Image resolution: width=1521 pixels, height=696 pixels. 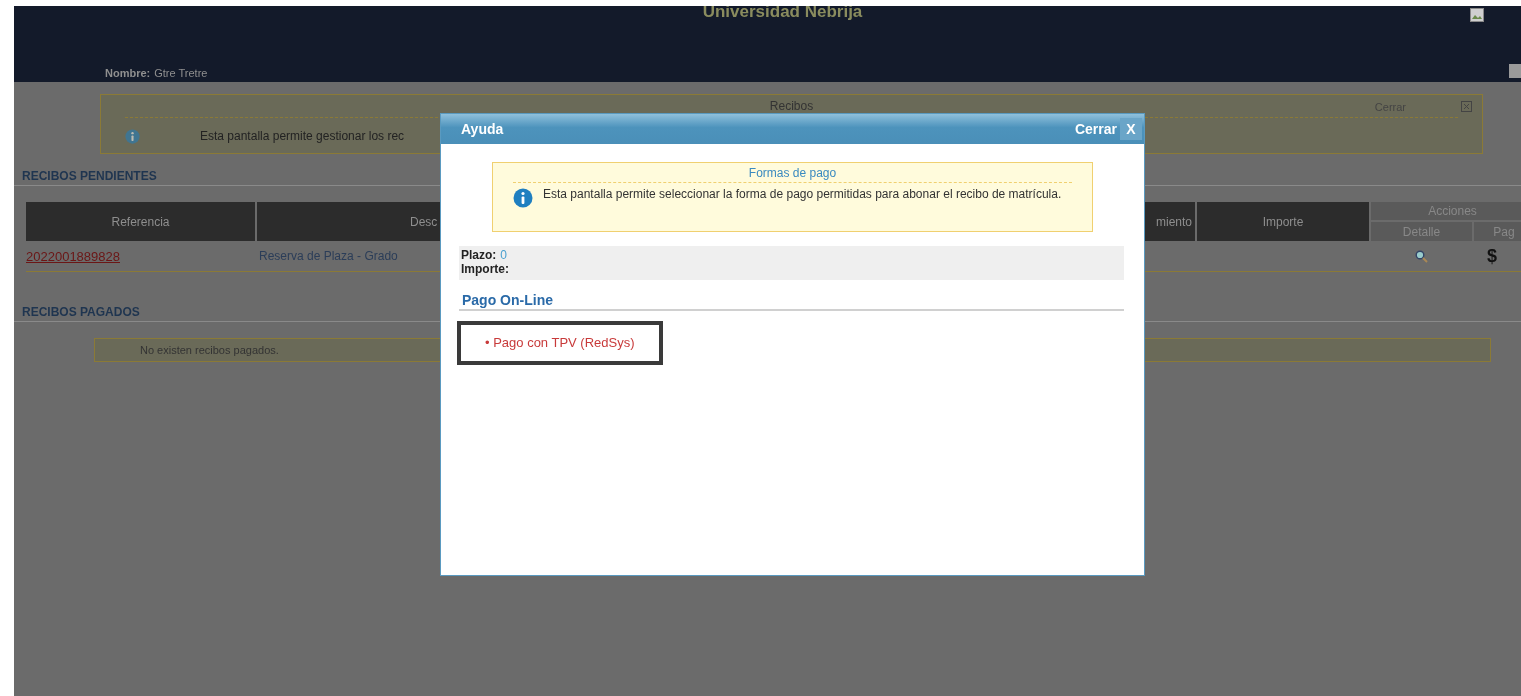 I want to click on broken-image-icon, so click(x=1477, y=15).